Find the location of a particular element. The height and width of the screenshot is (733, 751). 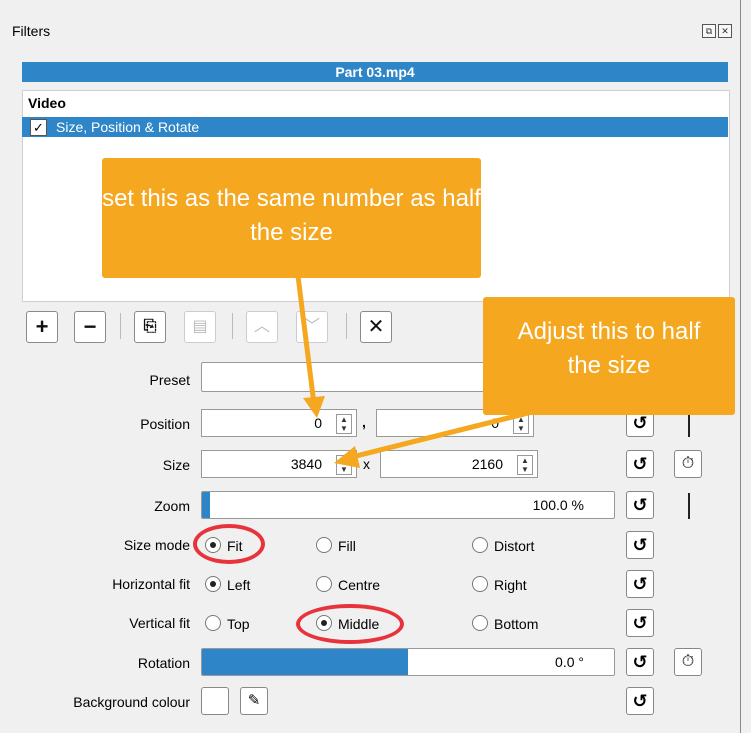

arrow-head-size is located at coordinates (347, 457).